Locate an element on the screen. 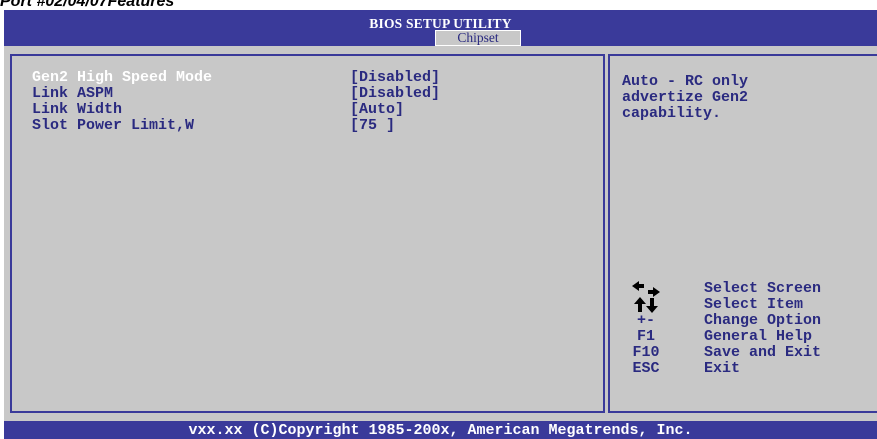 The height and width of the screenshot is (439, 877). legend-desc: Save and Exit is located at coordinates (763, 352).